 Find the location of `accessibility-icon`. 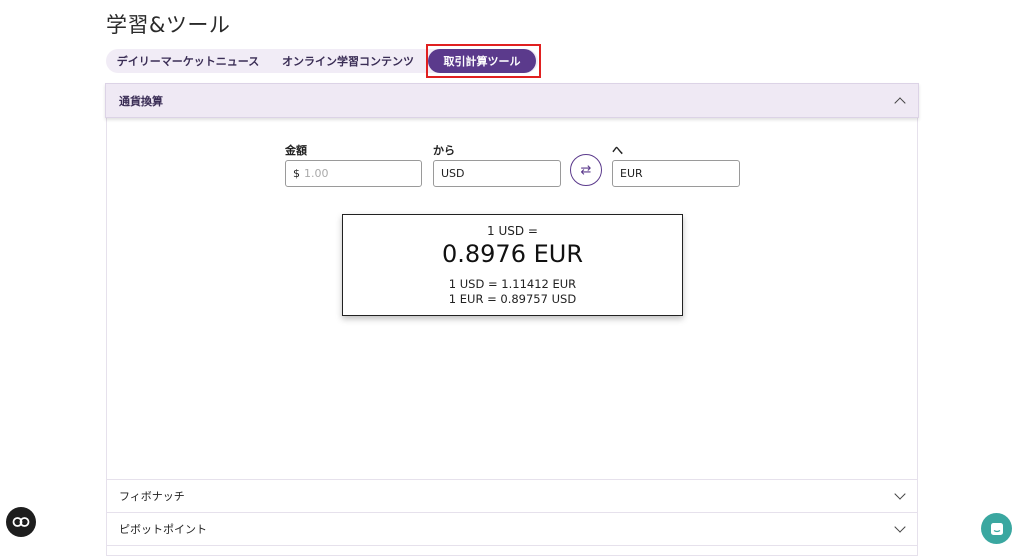

accessibility-icon is located at coordinates (21, 522).